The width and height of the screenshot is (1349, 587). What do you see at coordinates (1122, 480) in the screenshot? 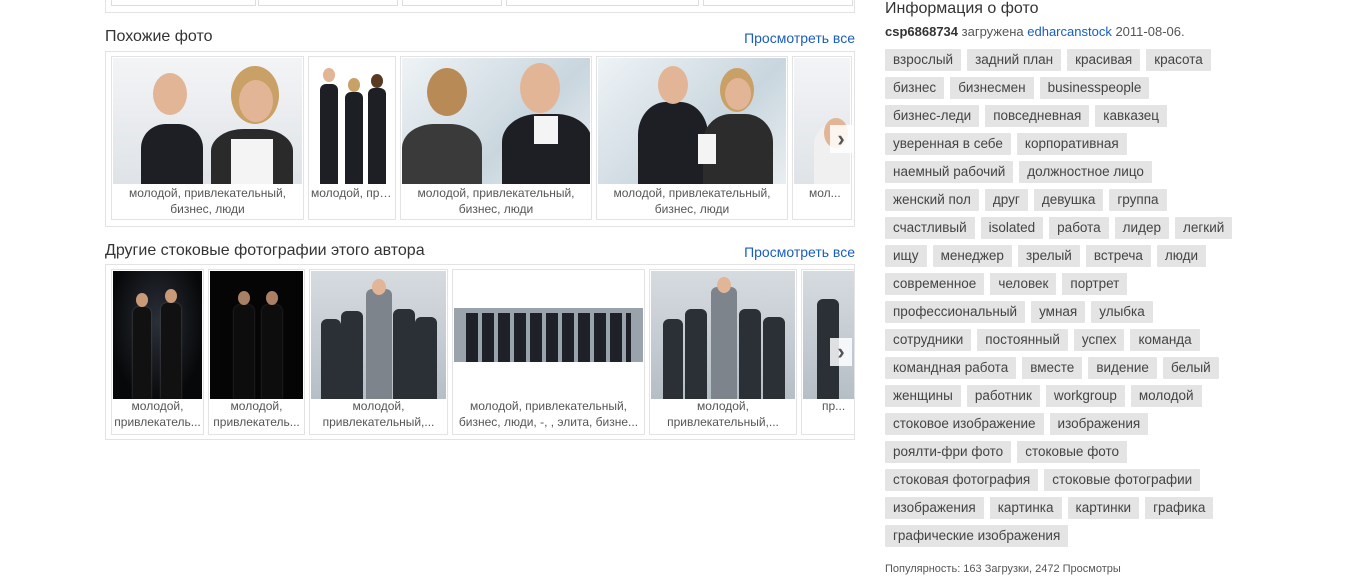
I see `keyword-tag: стоковые фотографии` at bounding box center [1122, 480].